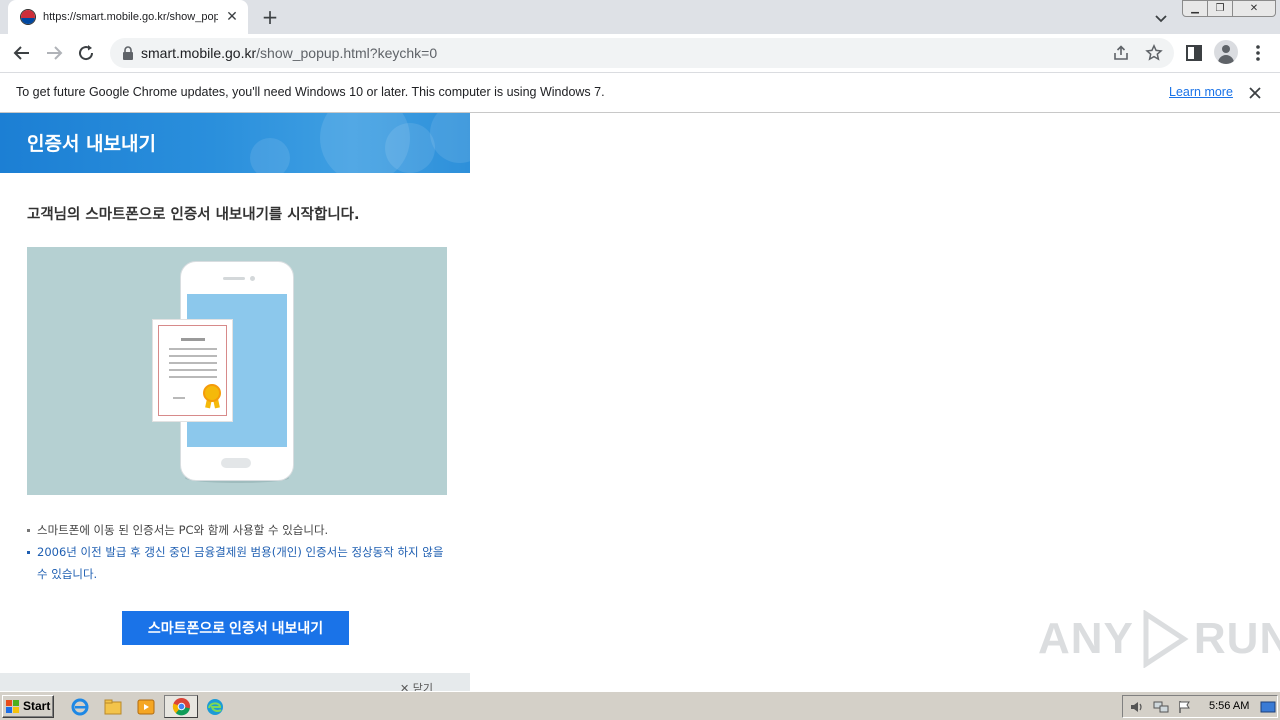 This screenshot has height=720, width=1280. Describe the element at coordinates (1226, 52) in the screenshot. I see `profile-icon` at that location.